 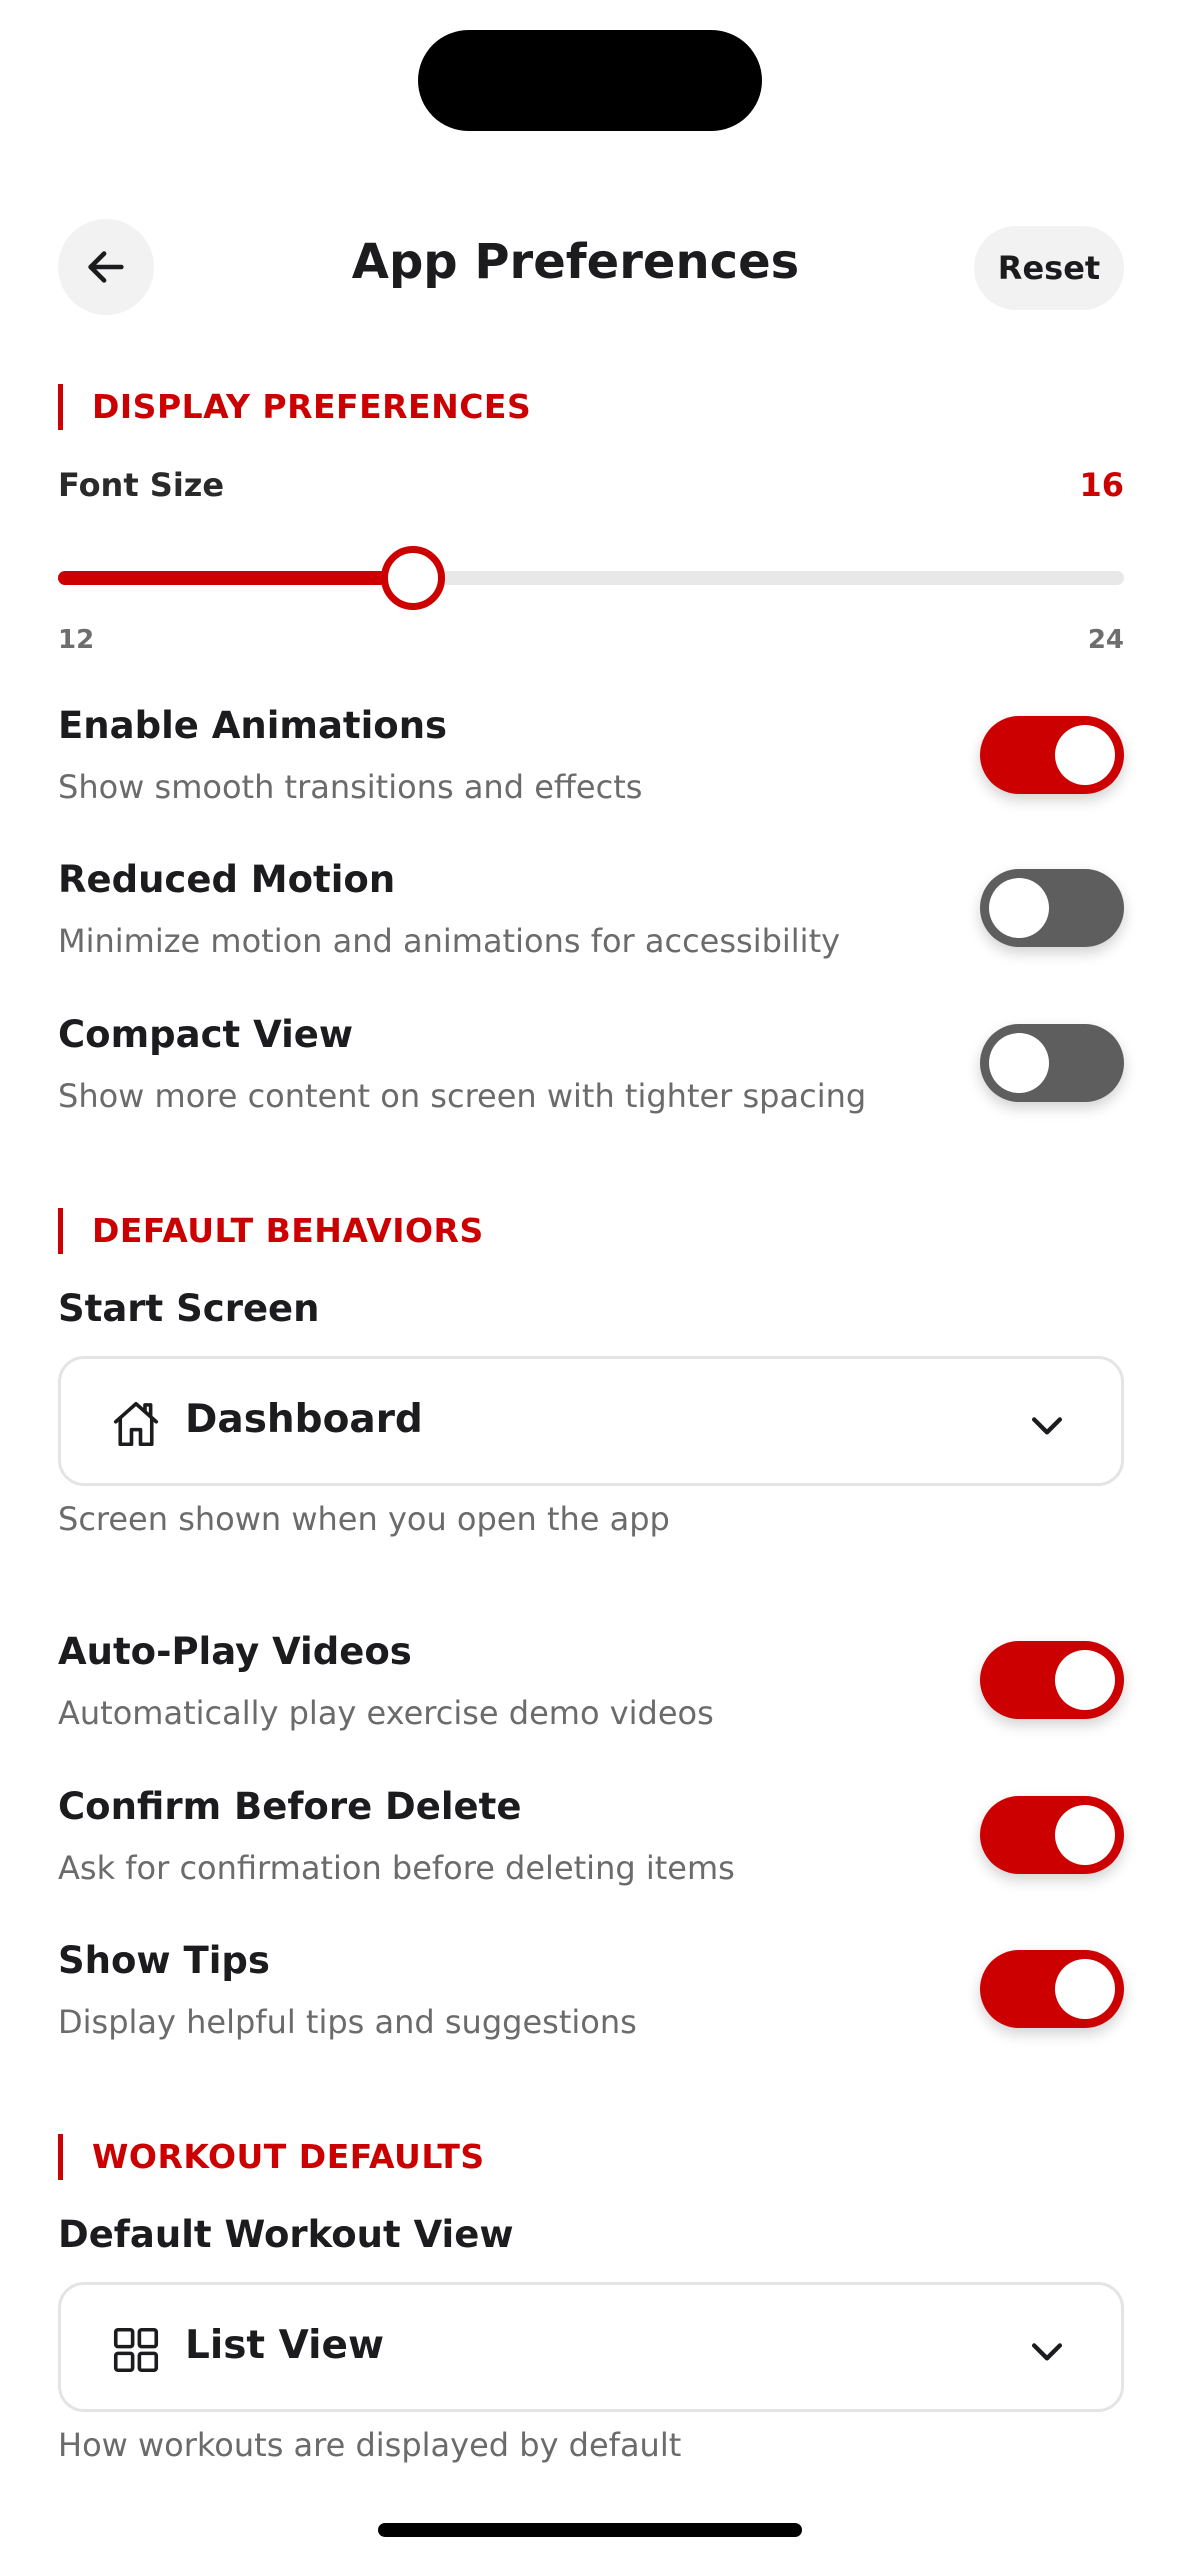 I want to click on home-indicator, so click(x=590, y=2530).